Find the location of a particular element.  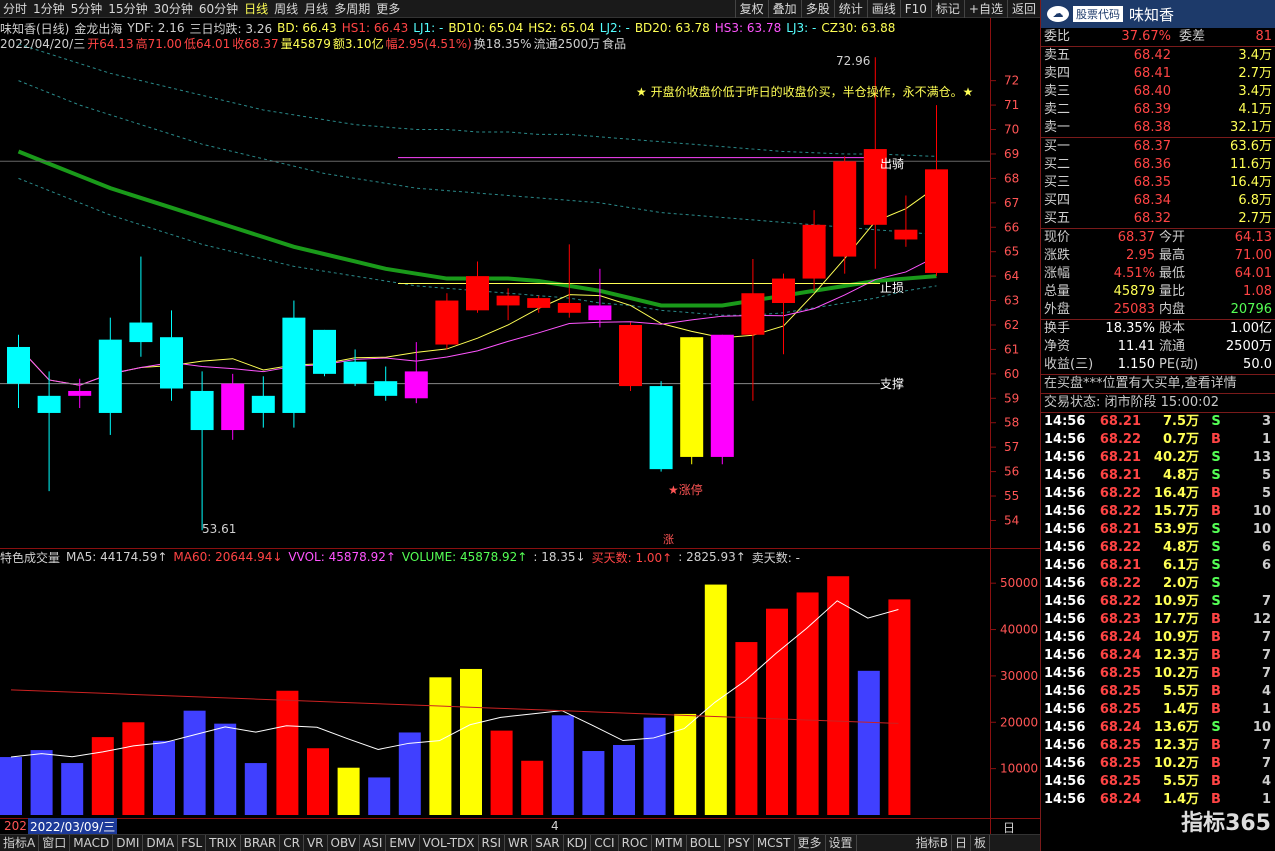

indicator-tabs-right: 指标B 日板 is located at coordinates (951, 843).